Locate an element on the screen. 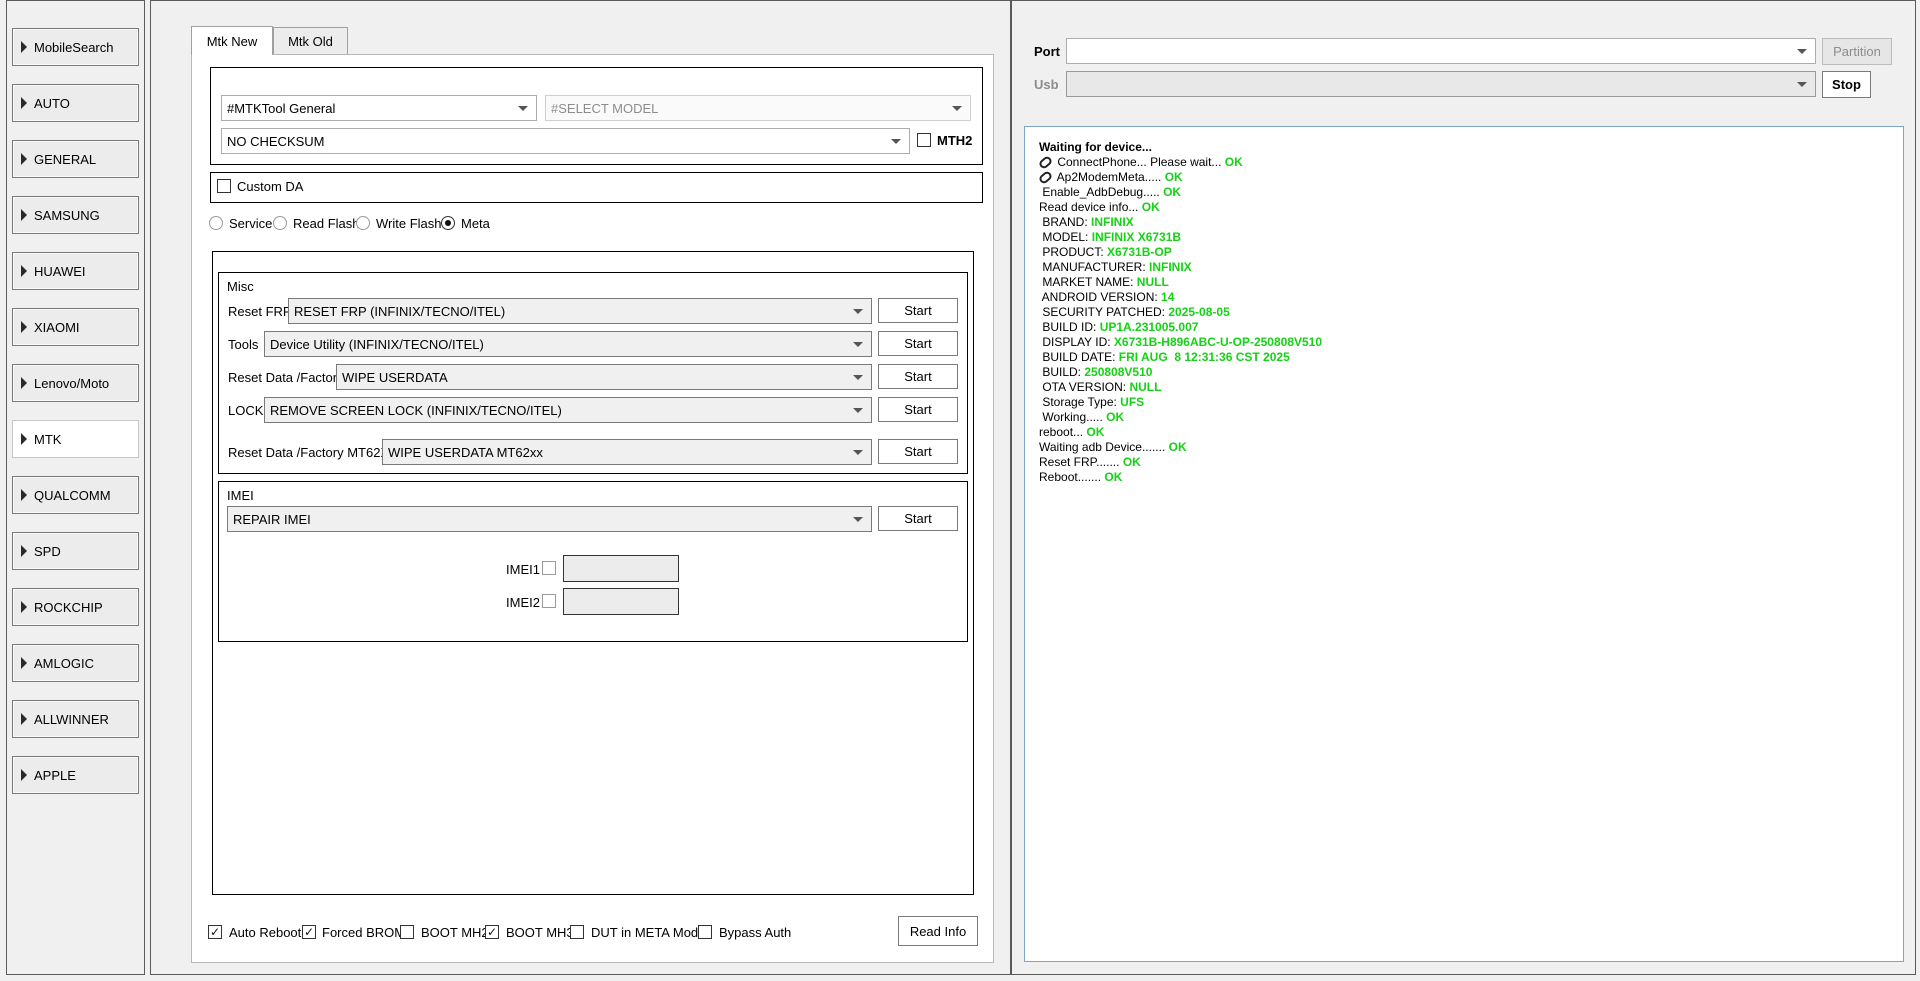 The image size is (1920, 981). sidebar-item-label: APPLE is located at coordinates (55, 775).